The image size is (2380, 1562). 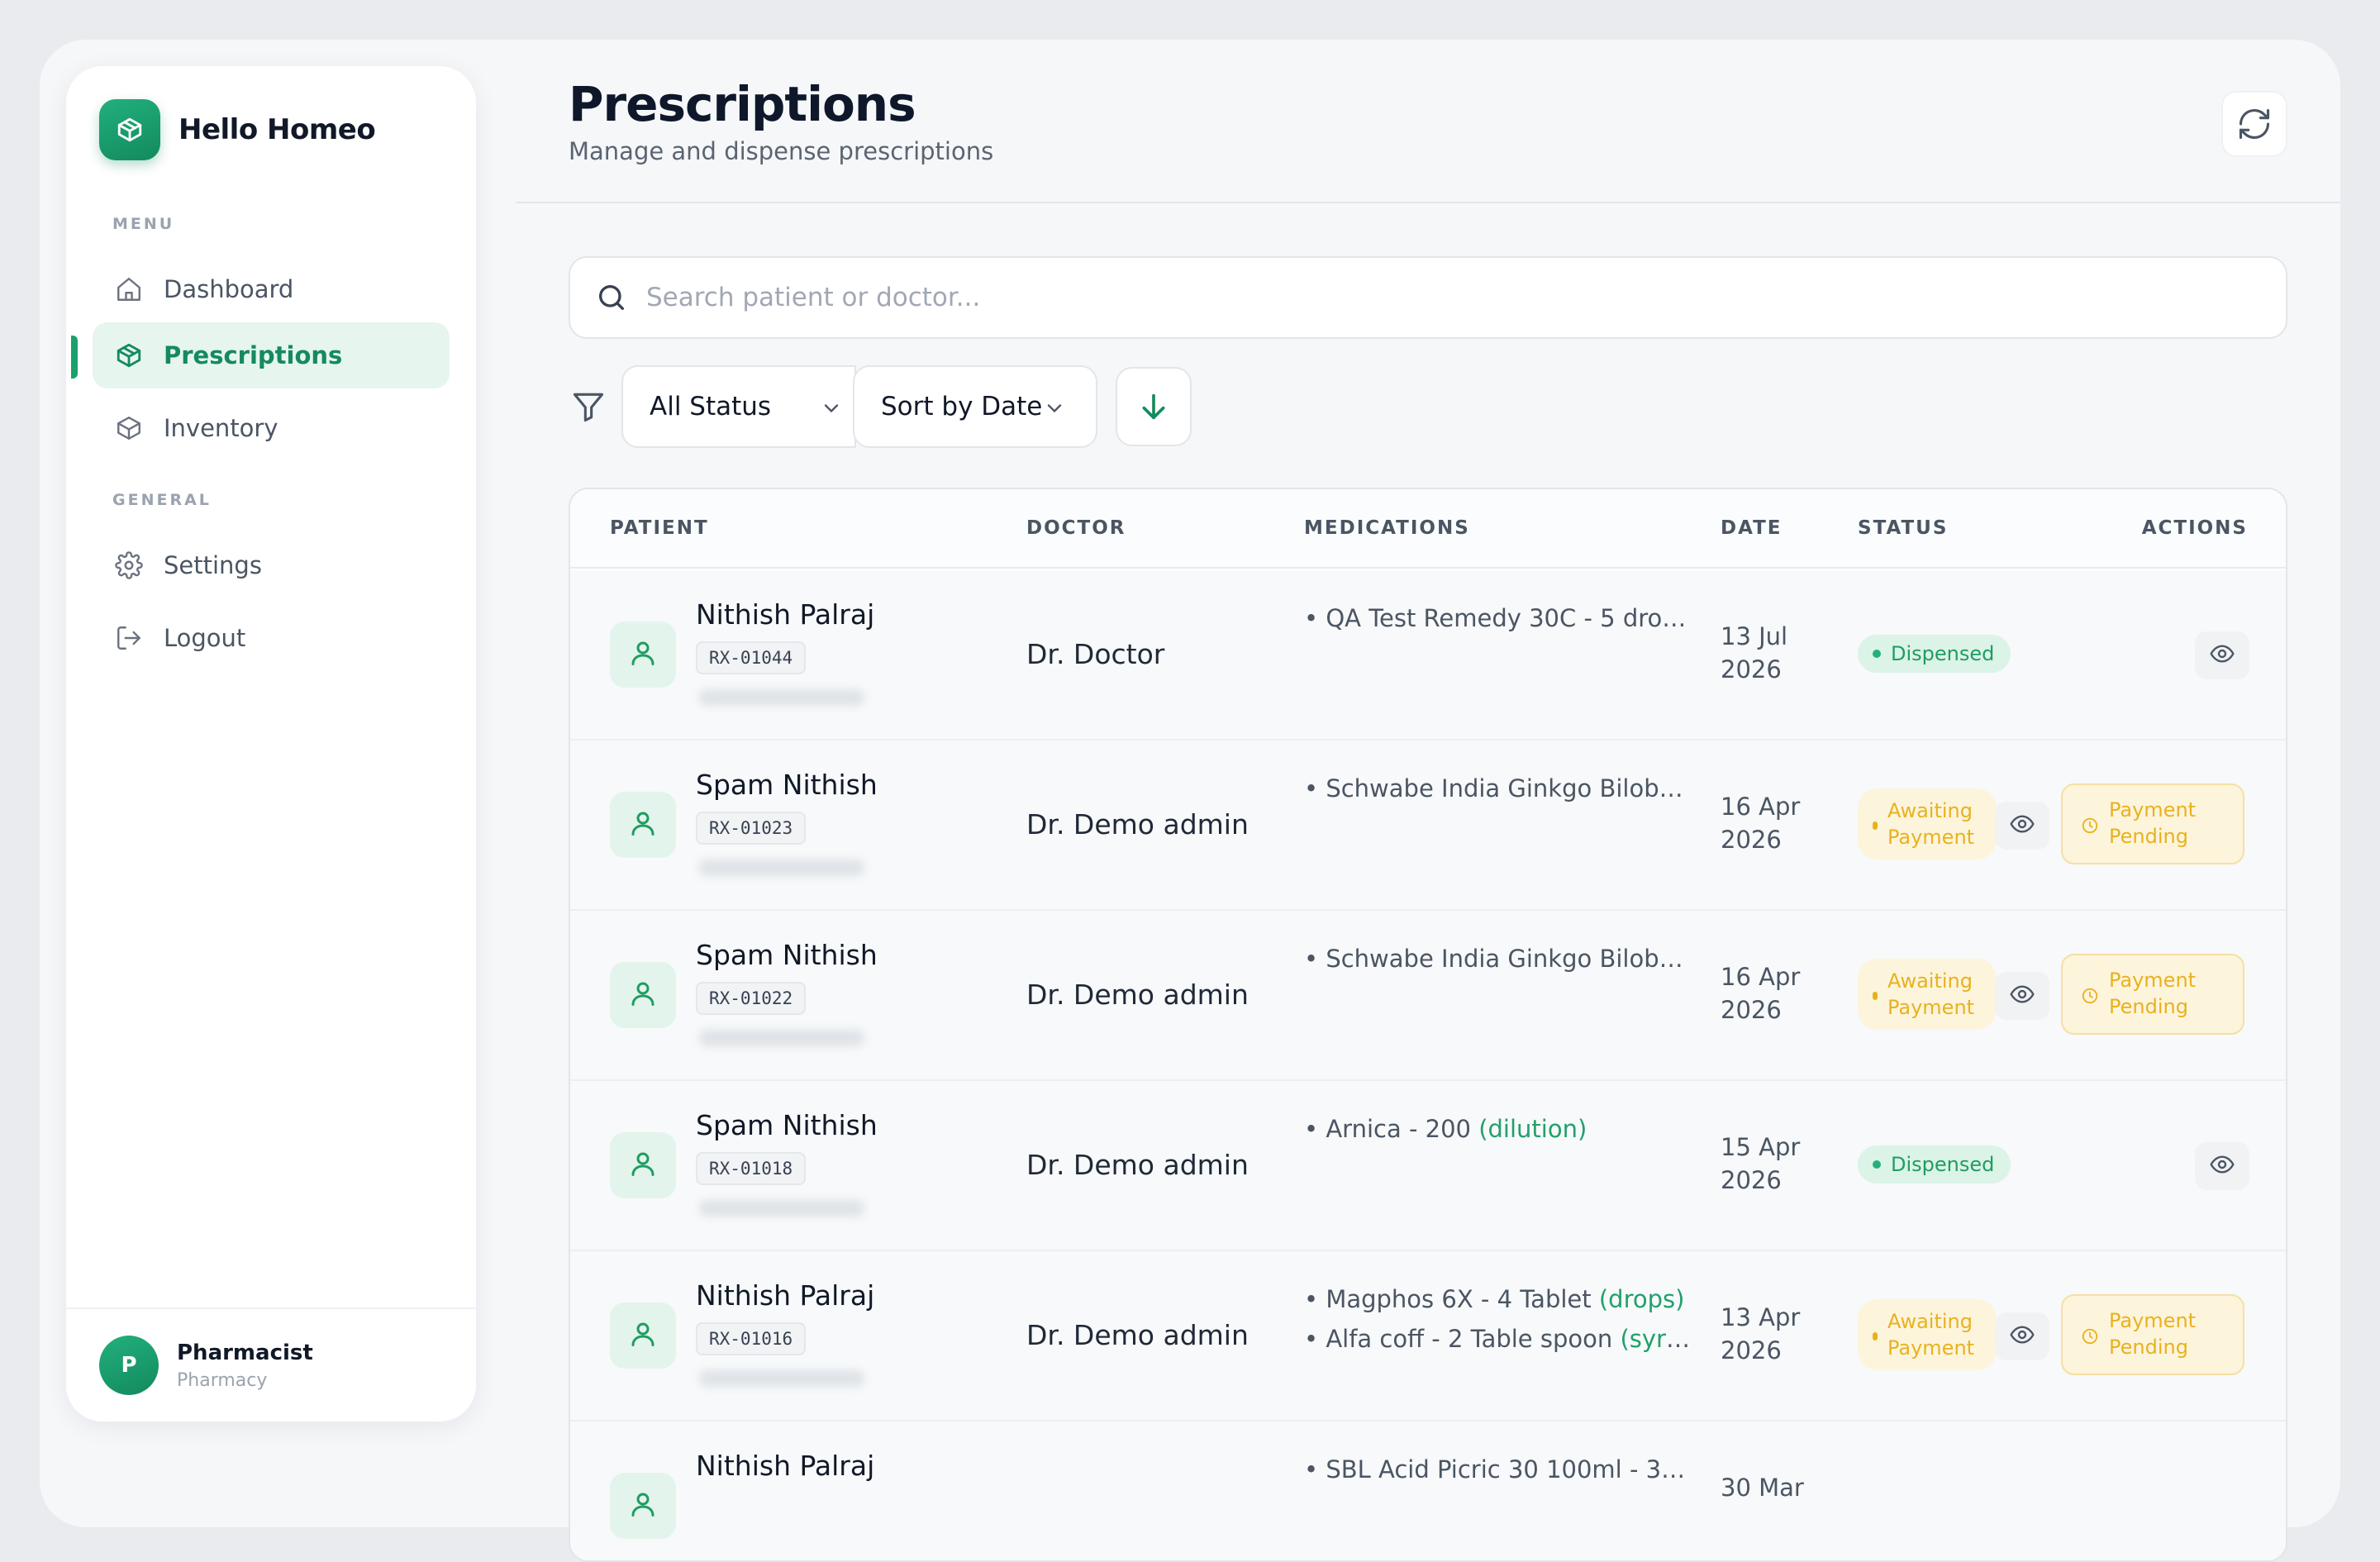 I want to click on sort-select: Sort by Date, so click(x=975, y=406).